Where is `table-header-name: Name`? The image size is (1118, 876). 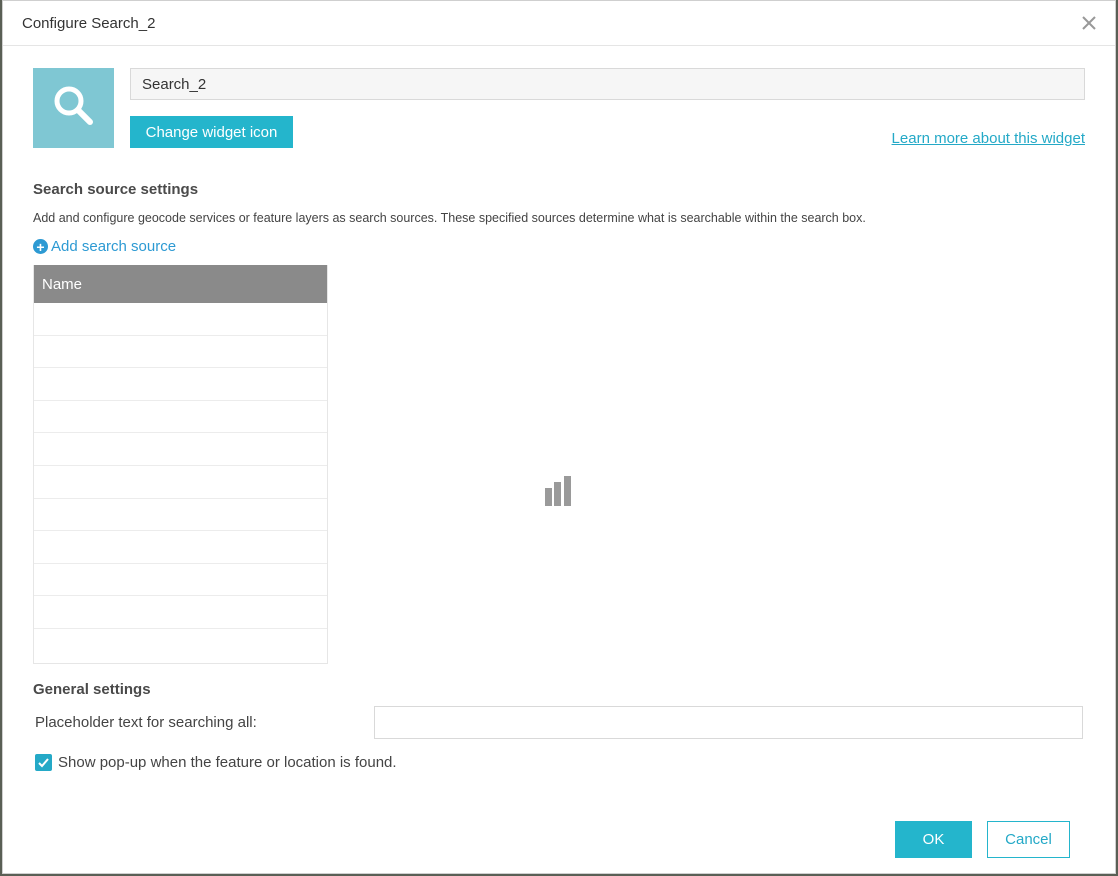 table-header-name: Name is located at coordinates (180, 284).